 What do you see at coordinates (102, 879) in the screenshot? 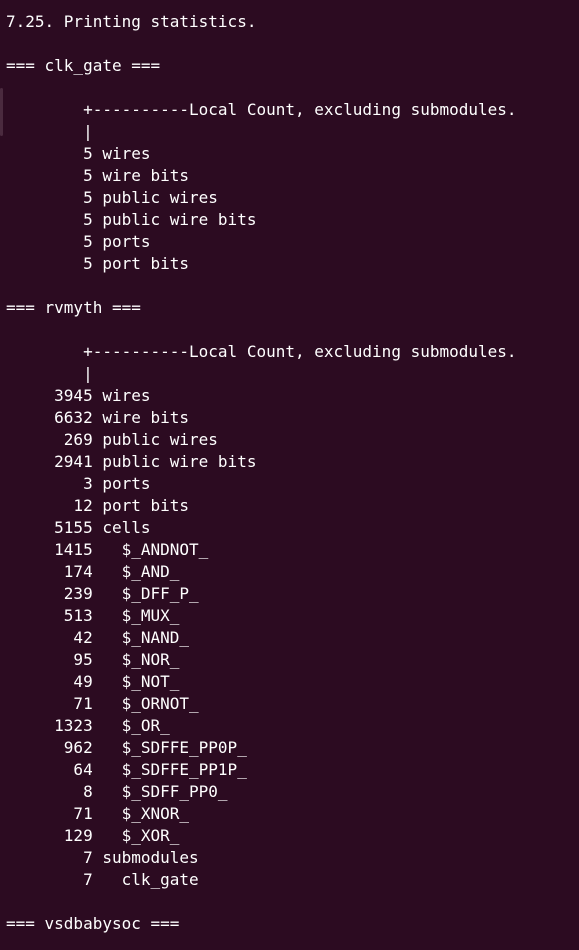
I see `terminal-line: 7 clk_gate` at bounding box center [102, 879].